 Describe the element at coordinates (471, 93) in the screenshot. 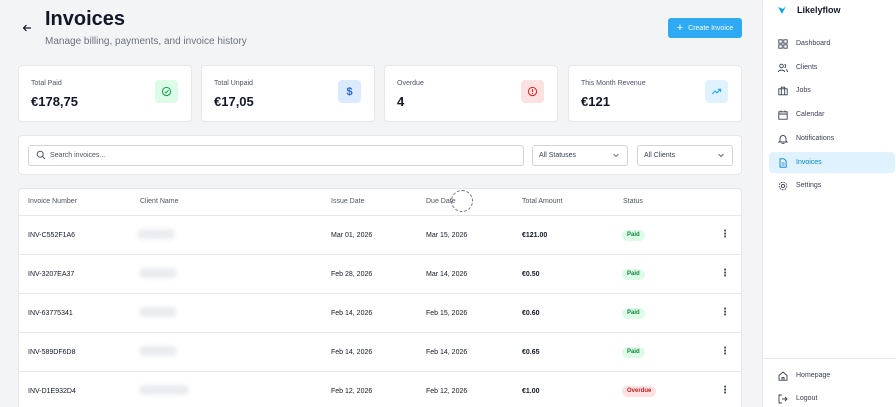

I see `stat-card-overdue: Overdue 4` at that location.